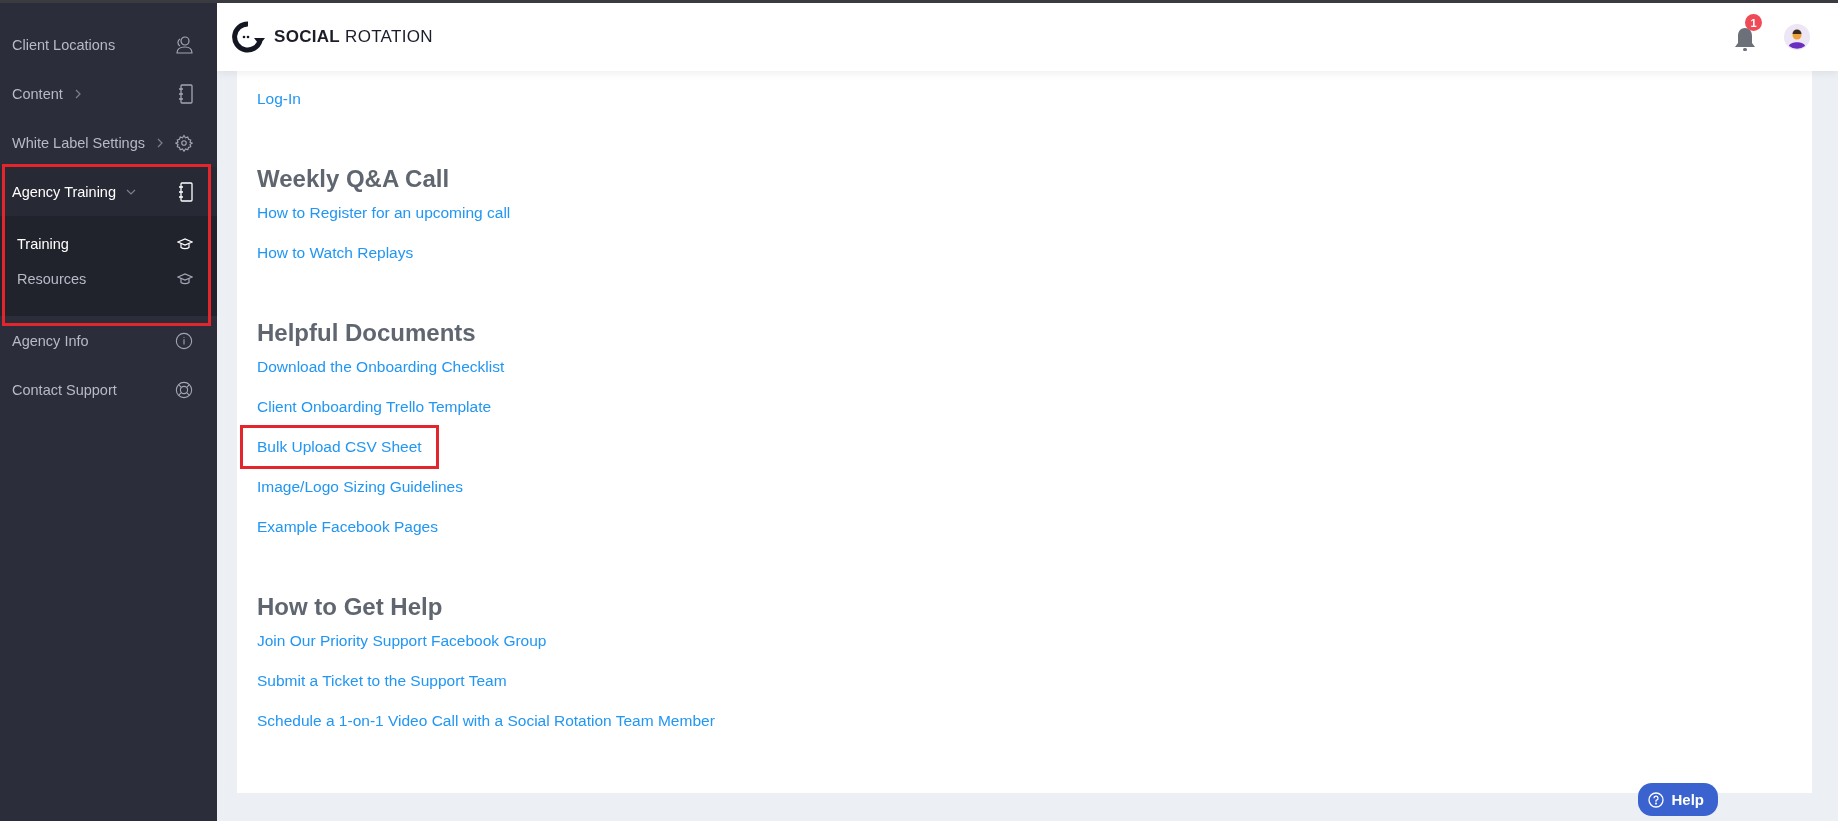  What do you see at coordinates (108, 340) in the screenshot?
I see `sidebar-item: Agency Info` at bounding box center [108, 340].